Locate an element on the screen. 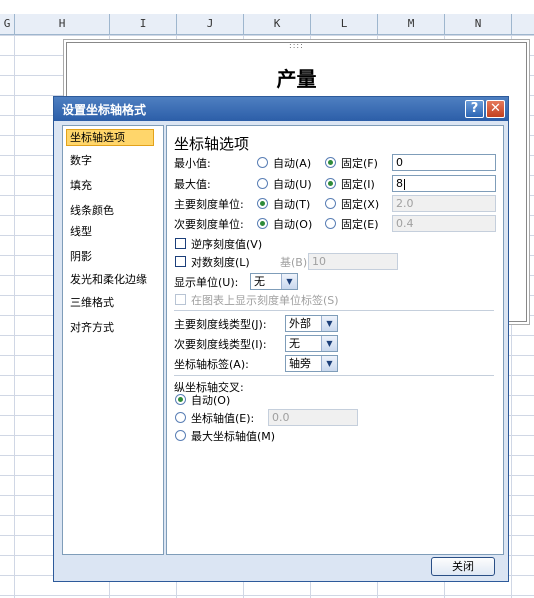 The image size is (534, 598). cross-value-label: 坐标轴值(E): is located at coordinates (222, 418).